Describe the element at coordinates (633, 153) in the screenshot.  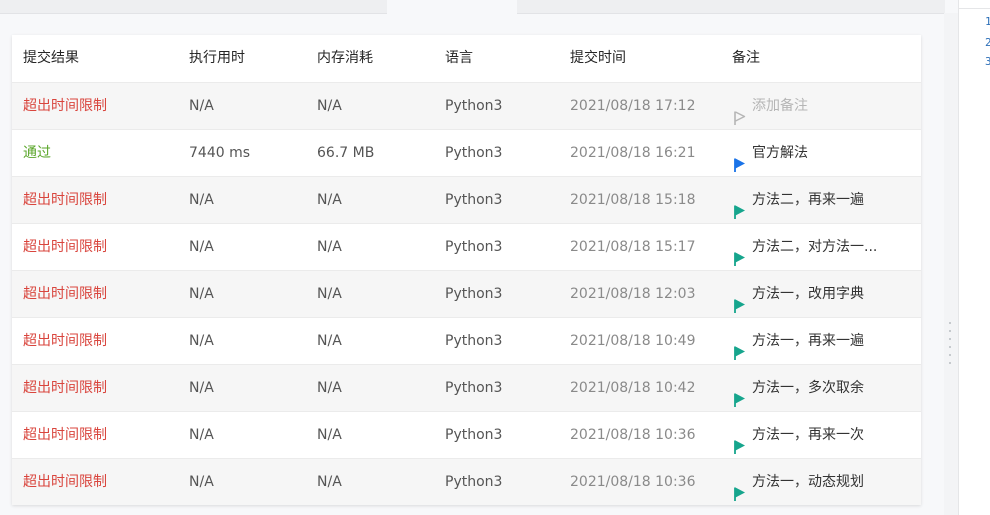
I see `submit-time-value: 2021/08/18 16:21` at that location.